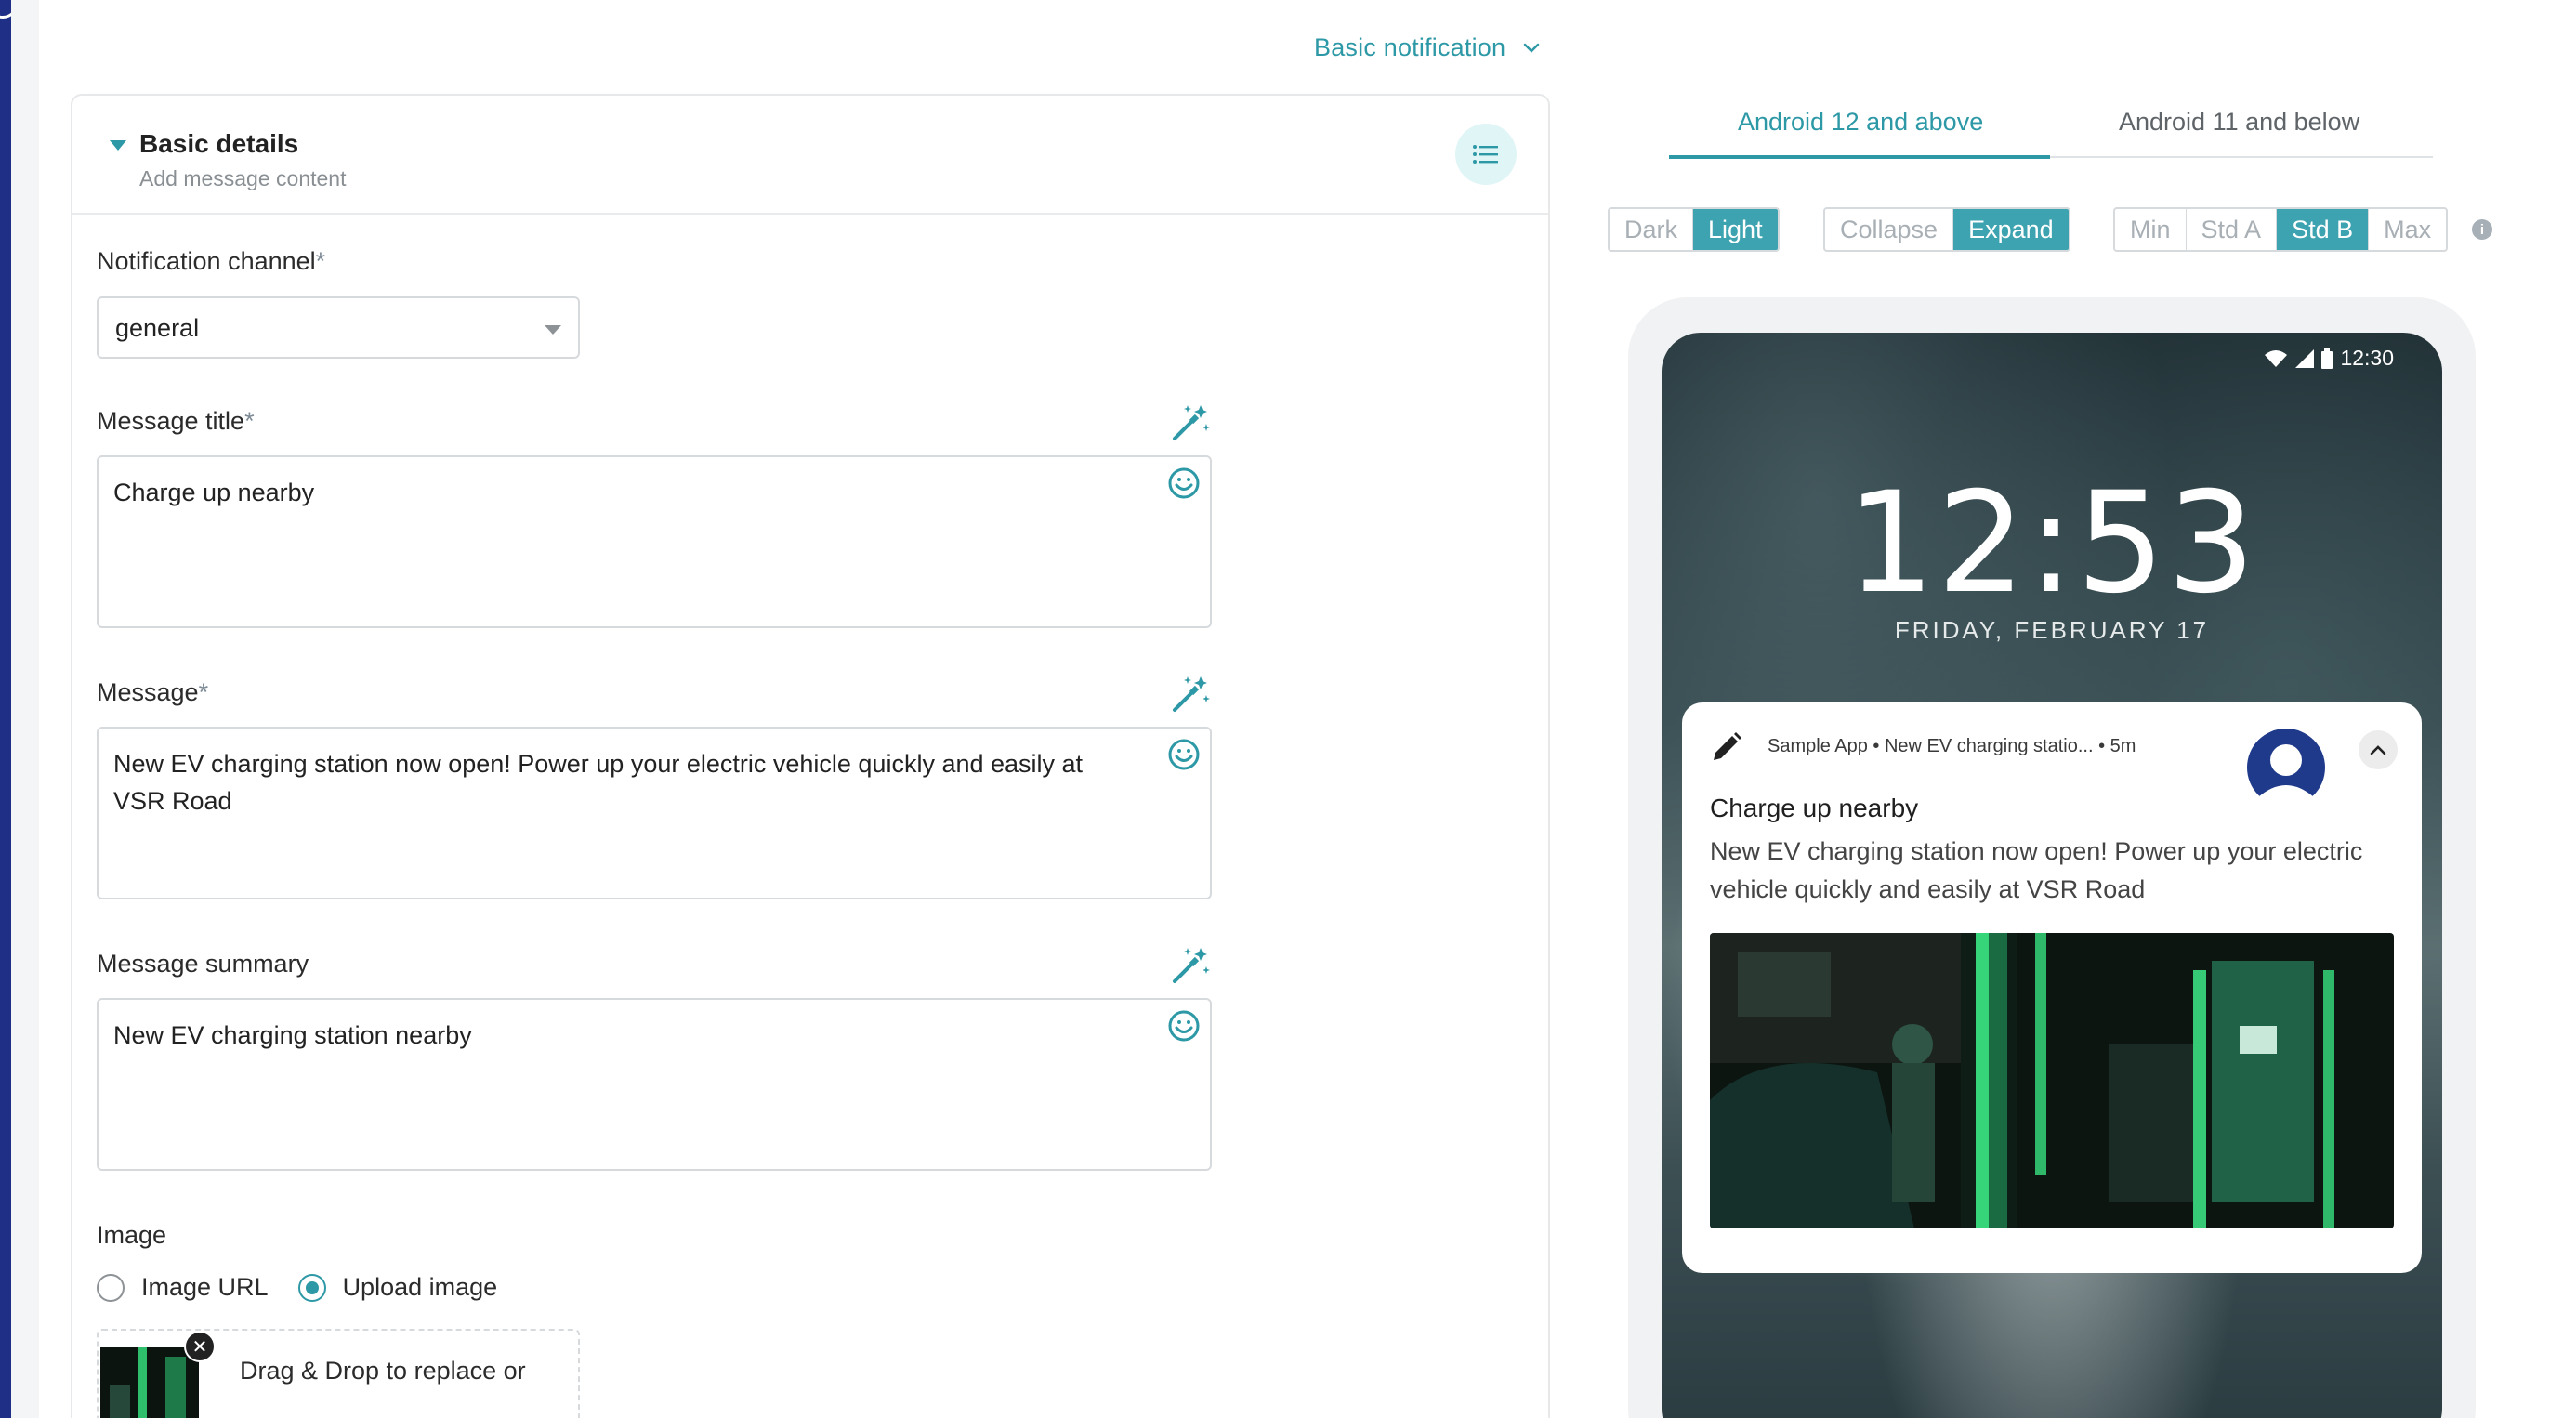  I want to click on notification-type-dropdown: Basic notification, so click(1427, 48).